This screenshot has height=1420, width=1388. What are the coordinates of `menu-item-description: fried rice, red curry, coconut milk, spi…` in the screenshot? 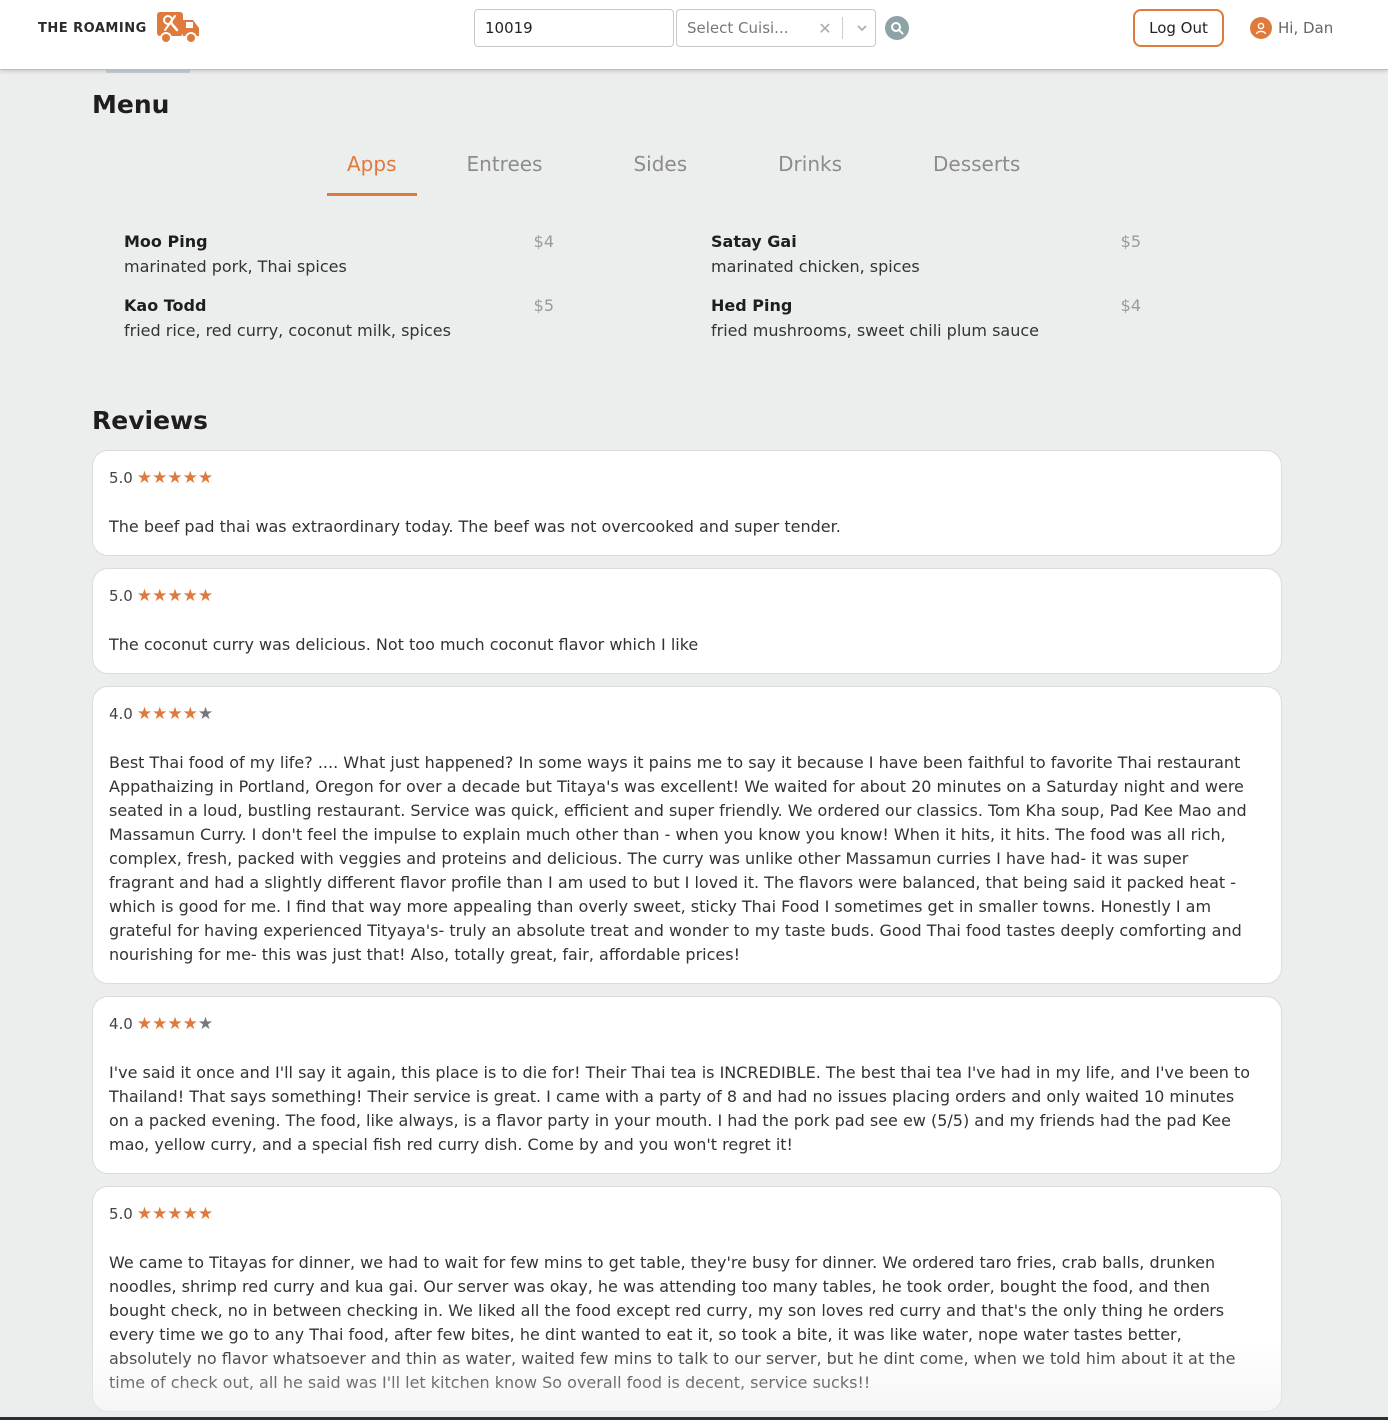 It's located at (287, 330).